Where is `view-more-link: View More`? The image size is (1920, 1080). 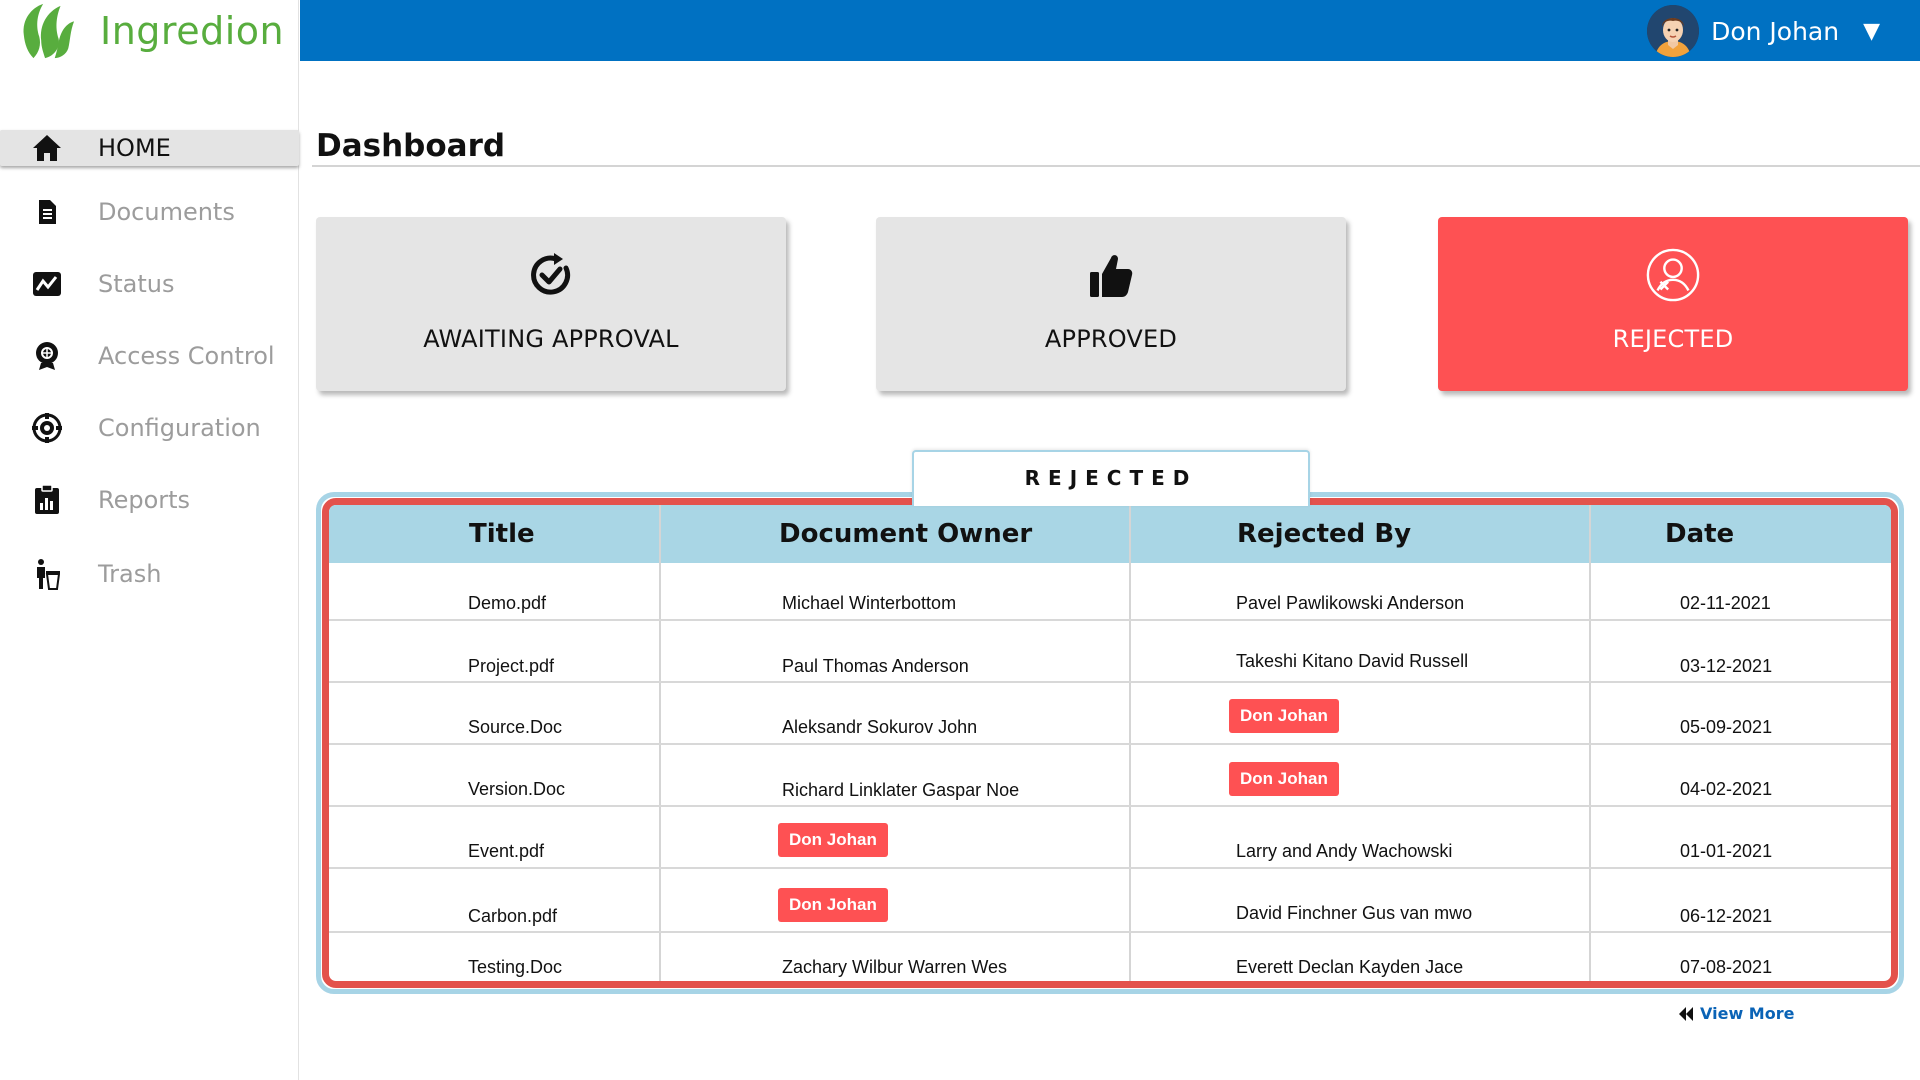
view-more-link: View More is located at coordinates (1736, 1013).